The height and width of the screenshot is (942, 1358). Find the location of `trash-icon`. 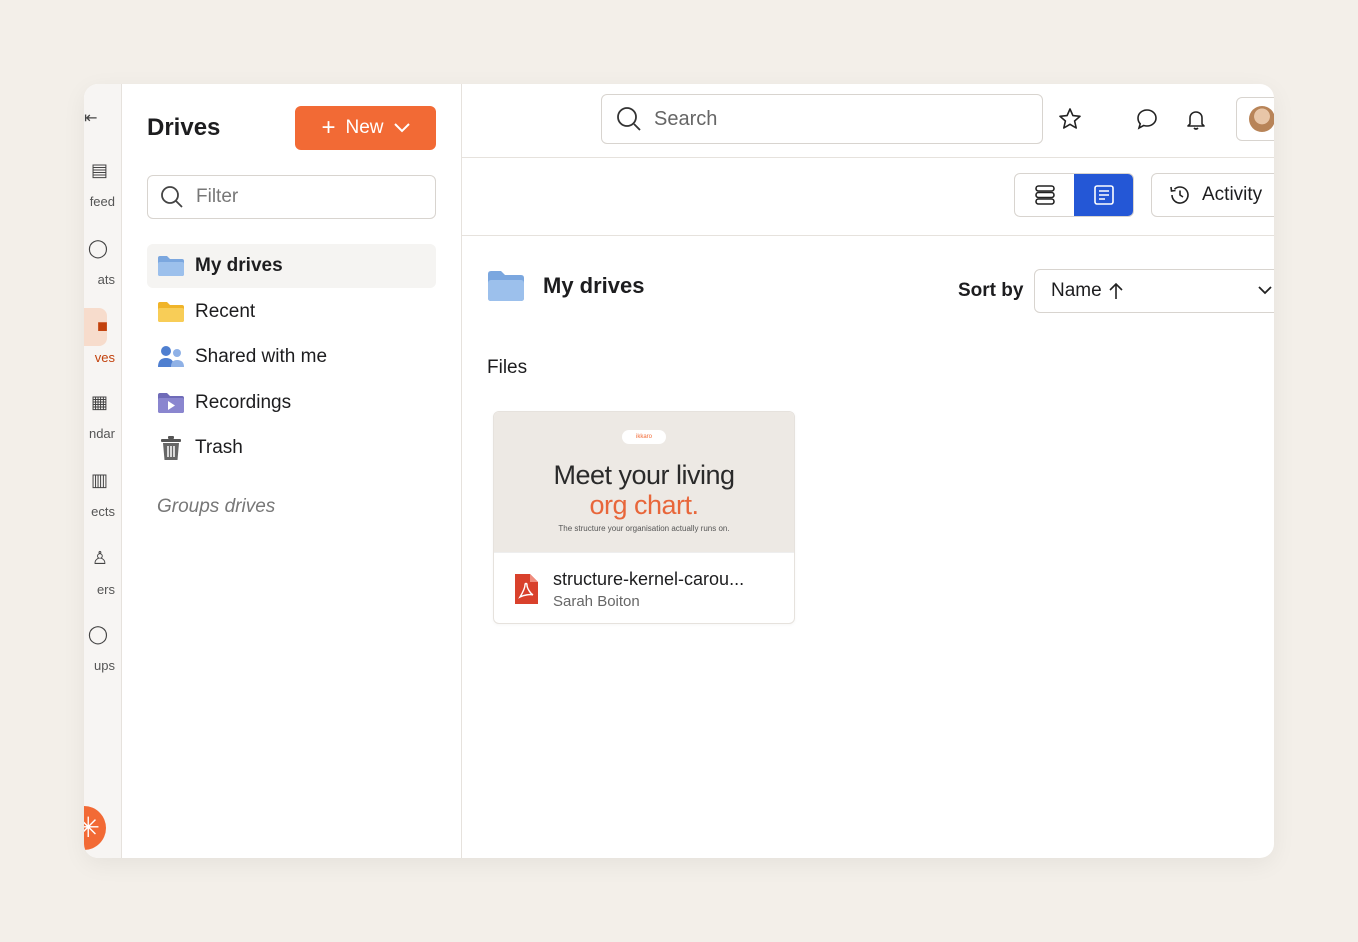

trash-icon is located at coordinates (171, 448).